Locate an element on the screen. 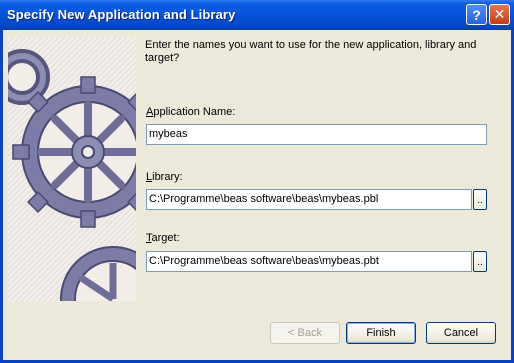  target-label: Target: is located at coordinates (163, 238).